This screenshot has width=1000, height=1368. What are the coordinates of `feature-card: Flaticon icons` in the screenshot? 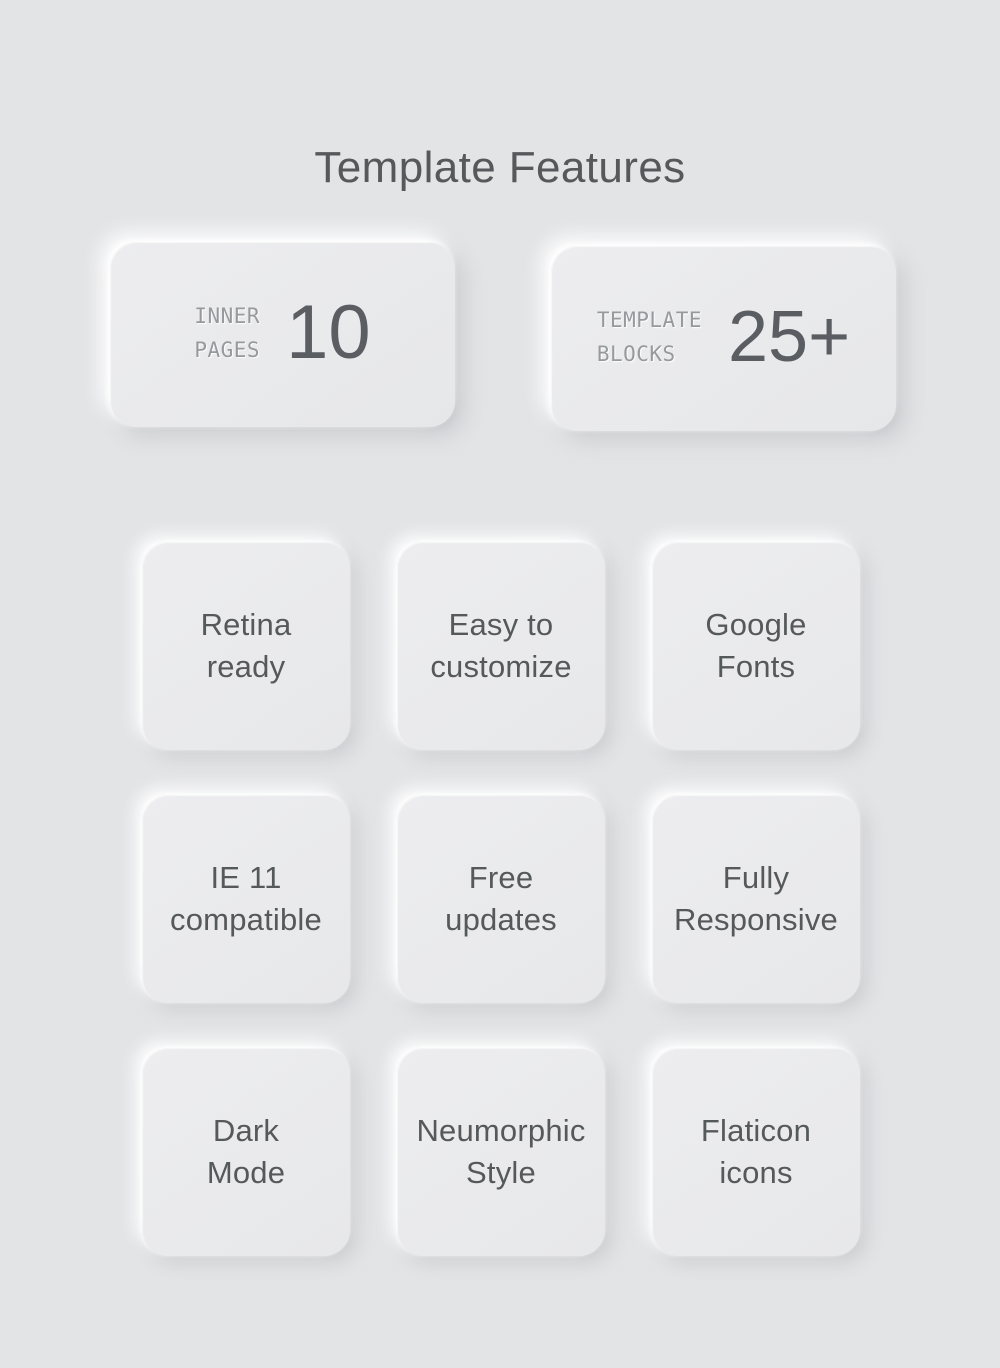 It's located at (756, 1152).